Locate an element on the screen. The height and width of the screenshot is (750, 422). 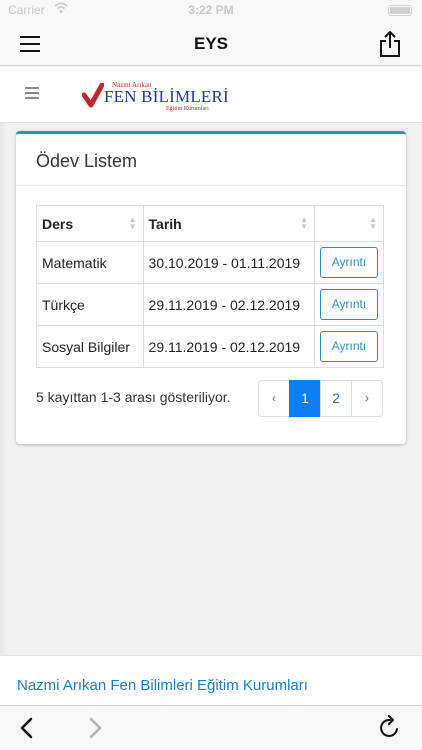
page-1-button: 1 is located at coordinates (305, 398).